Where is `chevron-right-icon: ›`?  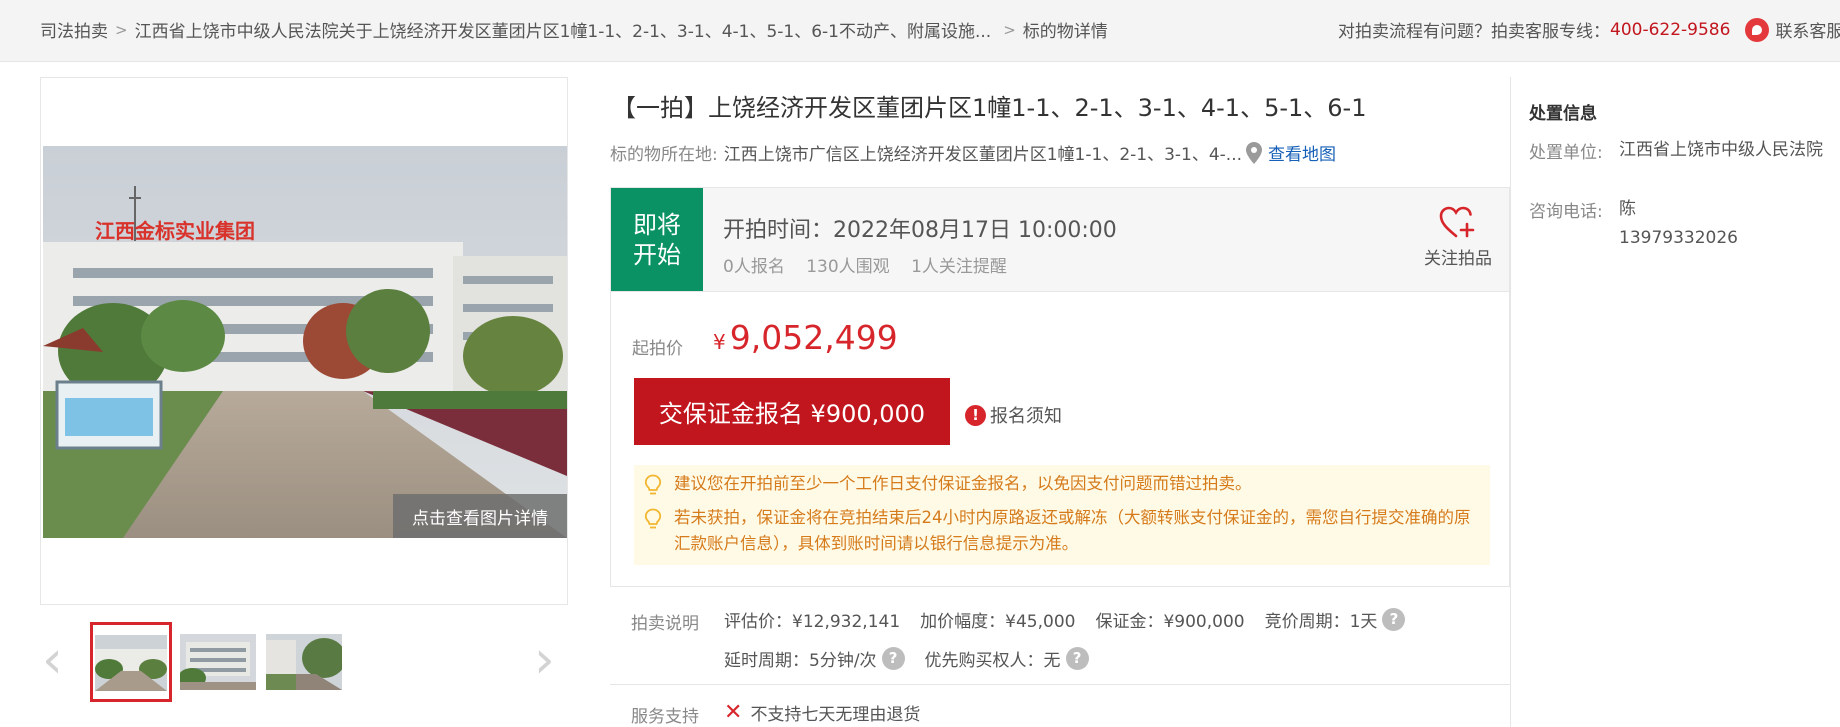
chevron-right-icon: › is located at coordinates (548, 660).